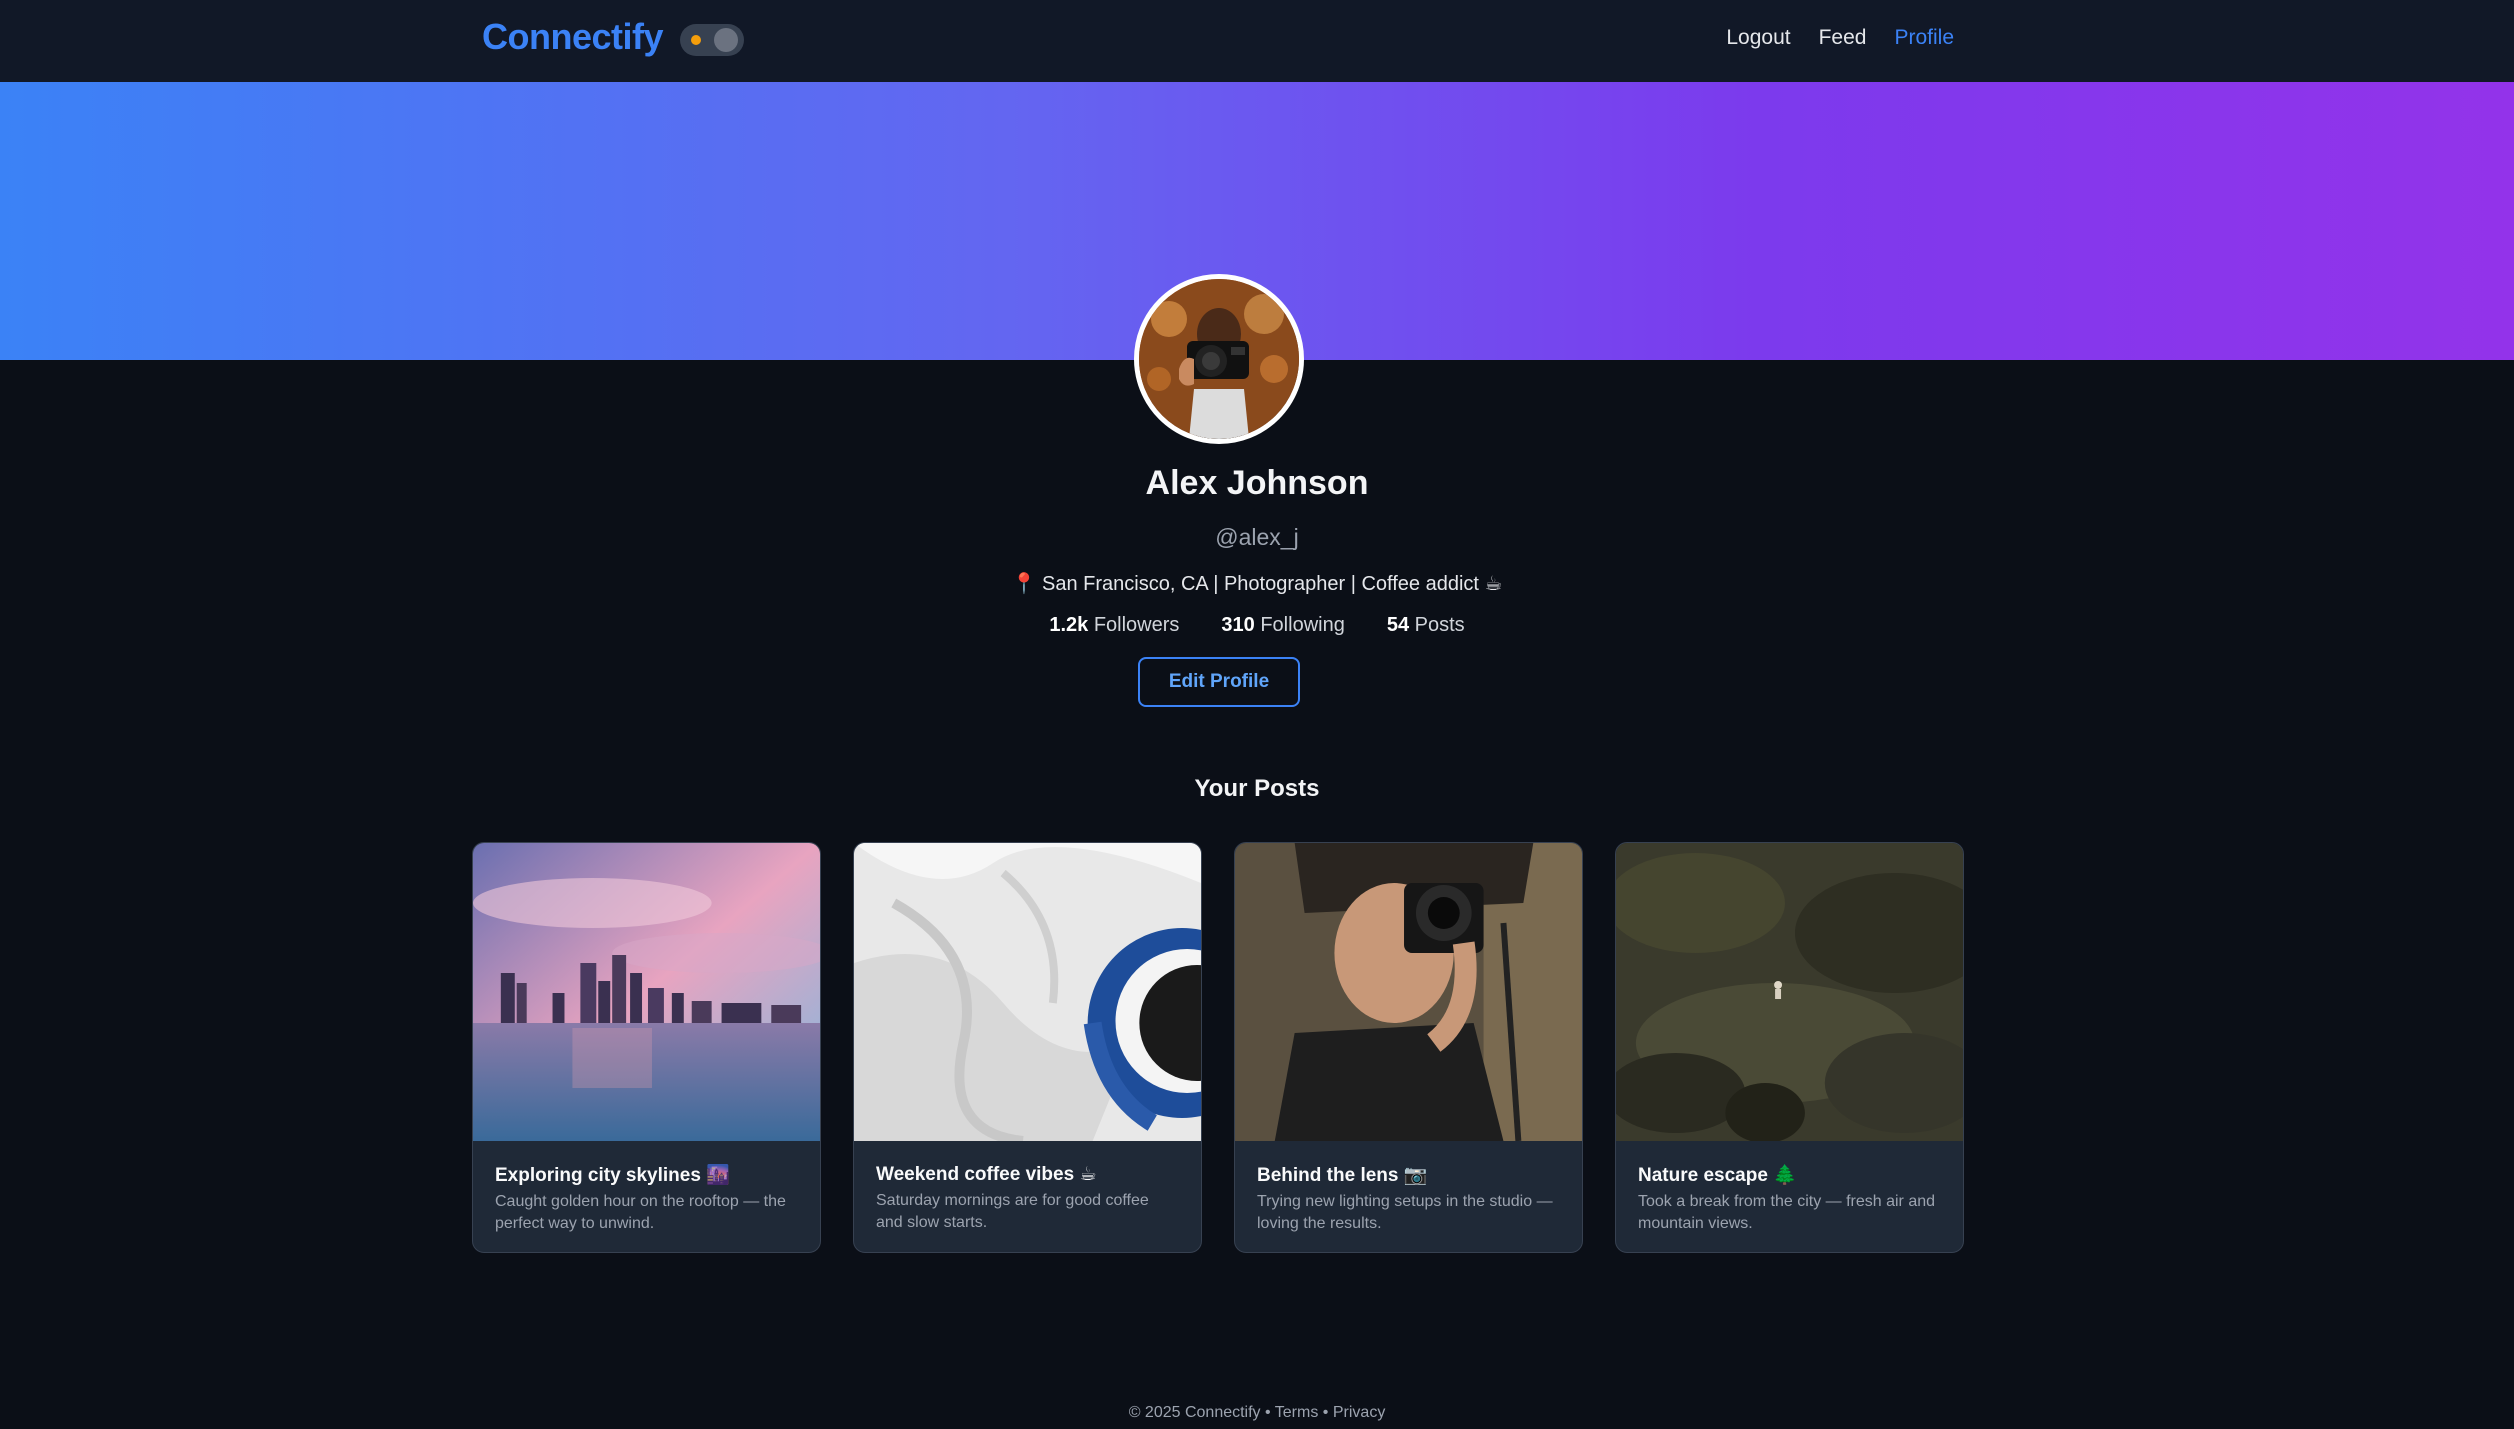 This screenshot has height=1429, width=2514. What do you see at coordinates (1342, 1175) in the screenshot?
I see `post-title: Behind the lens 📷` at bounding box center [1342, 1175].